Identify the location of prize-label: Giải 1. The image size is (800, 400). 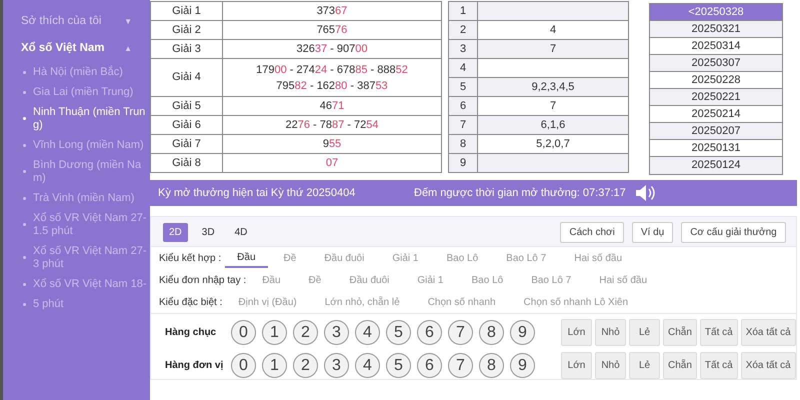
(186, 11).